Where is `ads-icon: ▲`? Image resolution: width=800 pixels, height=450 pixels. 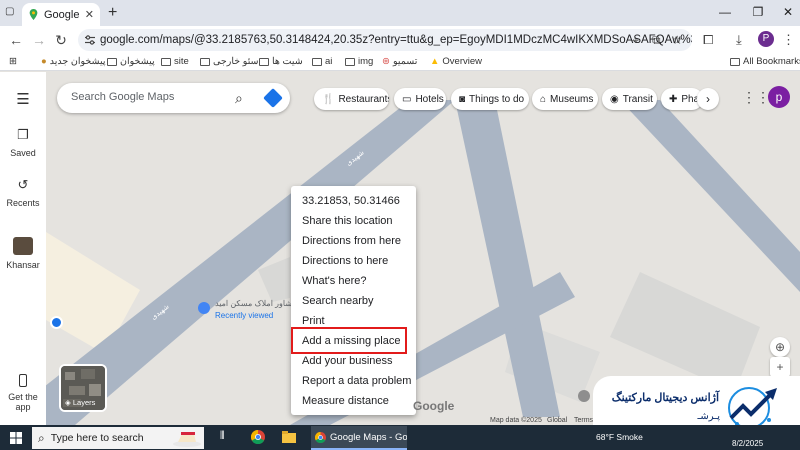 ads-icon: ▲ is located at coordinates (435, 61).